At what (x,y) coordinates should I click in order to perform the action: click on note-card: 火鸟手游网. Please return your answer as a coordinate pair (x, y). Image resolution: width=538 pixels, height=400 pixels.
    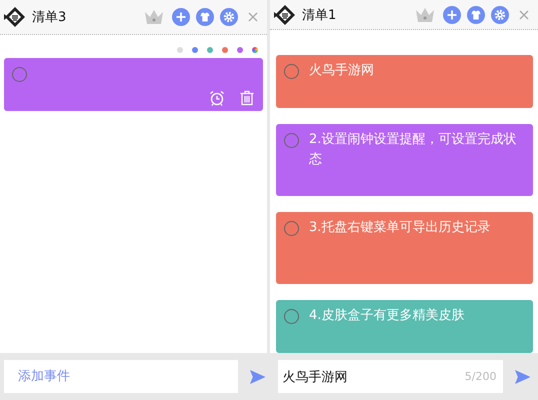
    Looking at the image, I should click on (404, 81).